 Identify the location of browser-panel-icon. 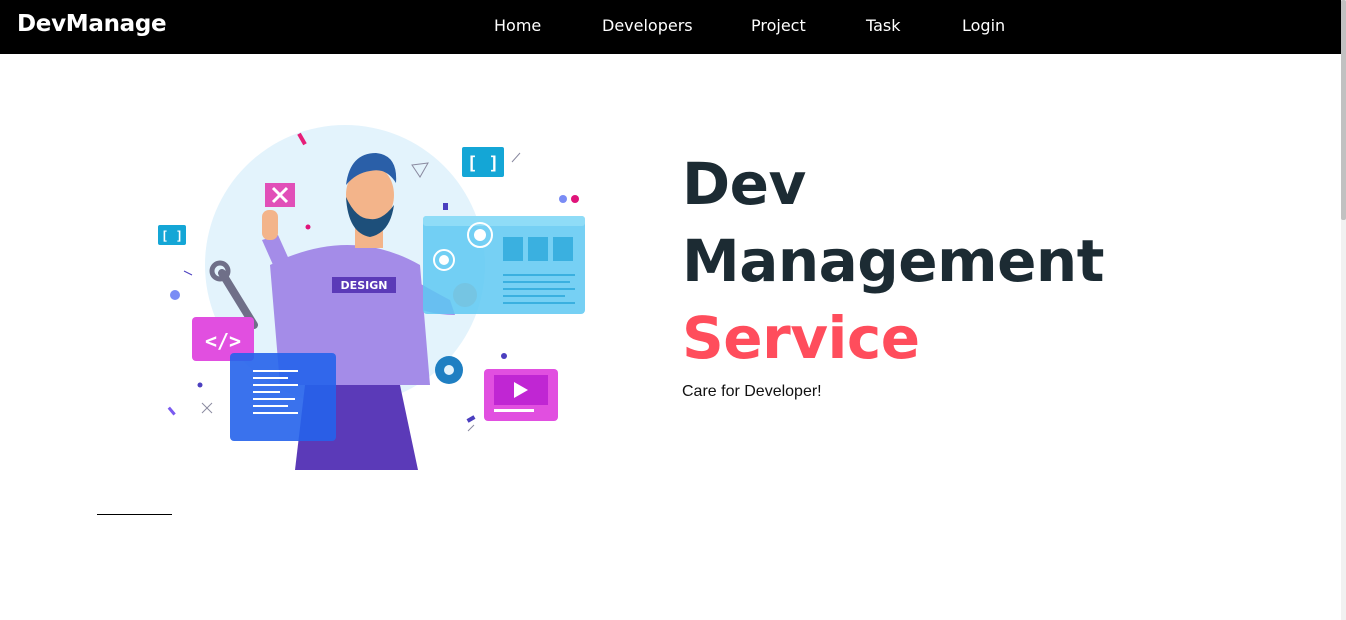
(504, 265).